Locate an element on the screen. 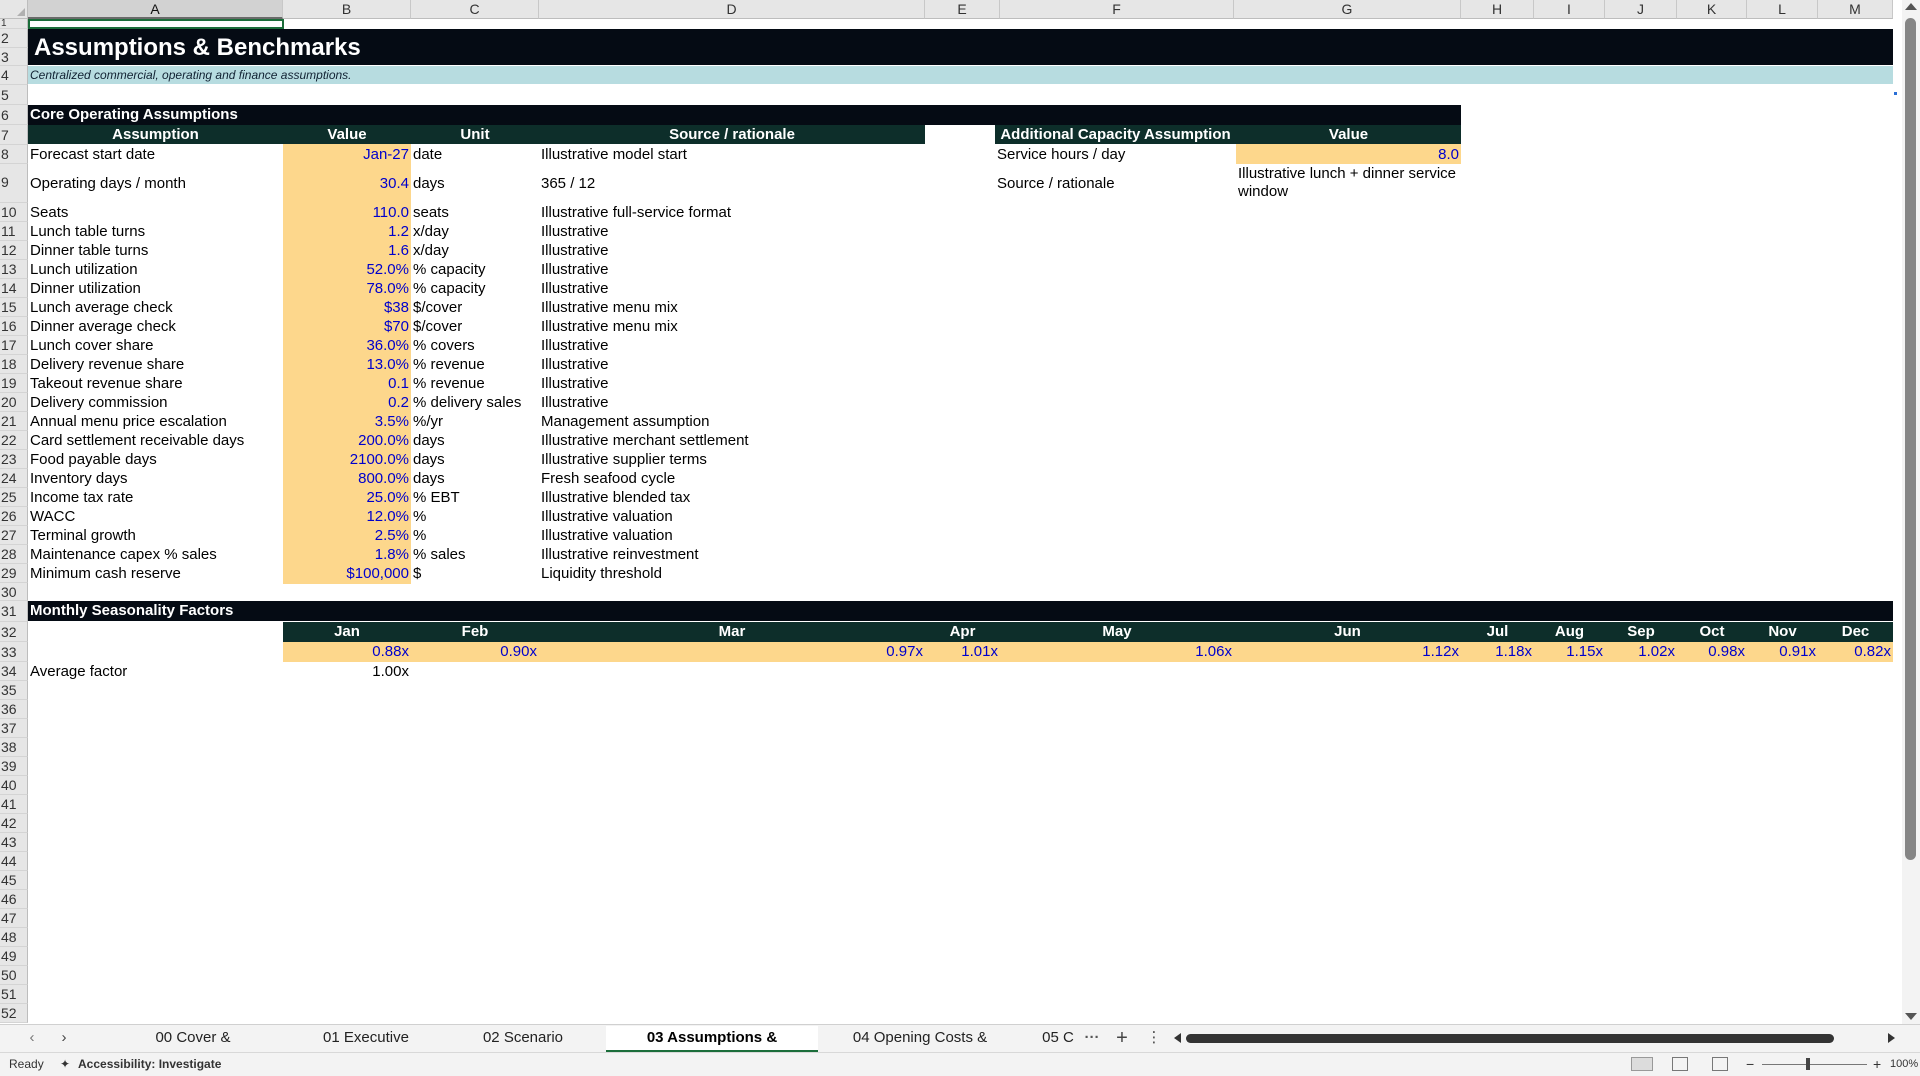 This screenshot has width=1920, height=1076. normal-view-icon is located at coordinates (1642, 1064).